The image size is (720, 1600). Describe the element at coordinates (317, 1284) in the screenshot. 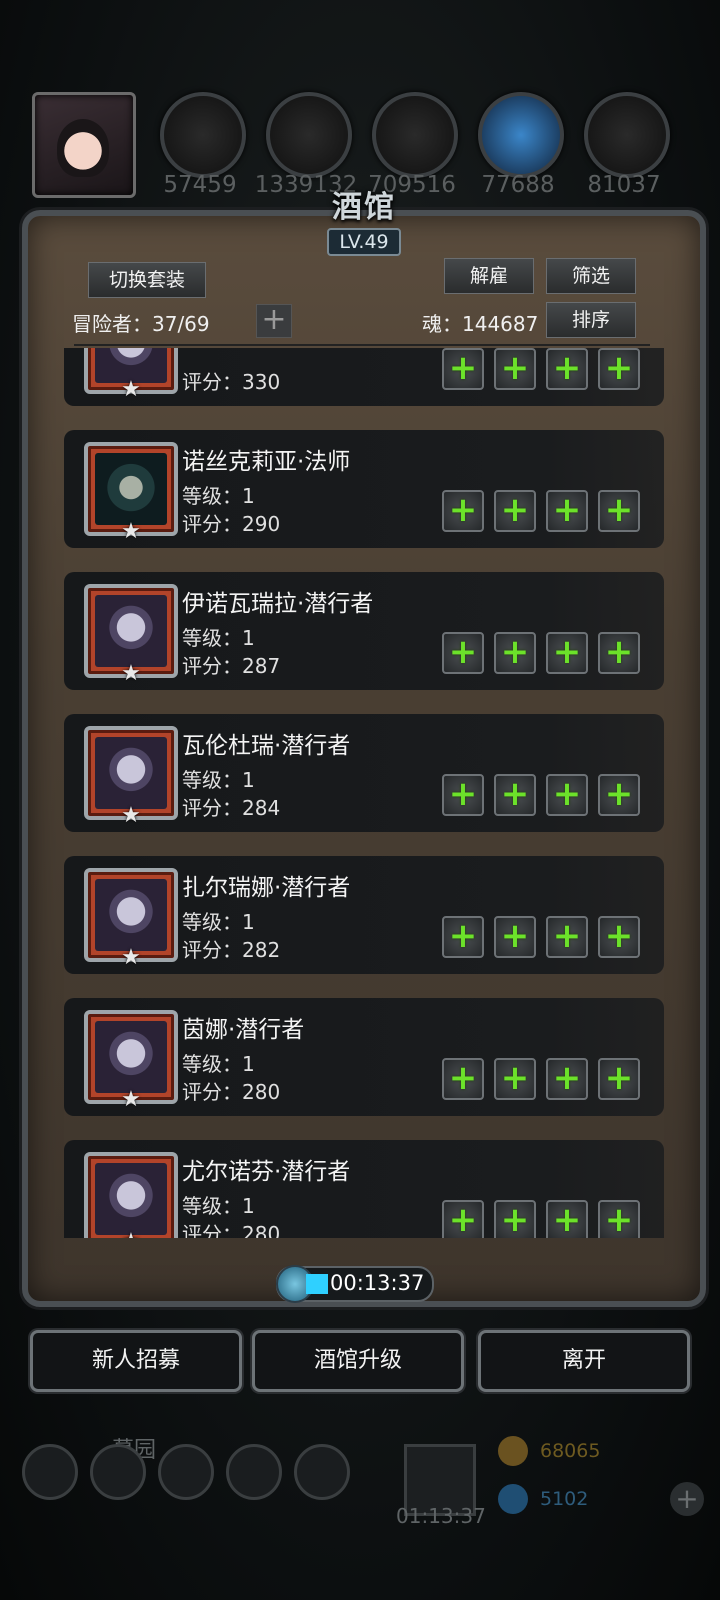

I see `timer-progress-fill` at that location.